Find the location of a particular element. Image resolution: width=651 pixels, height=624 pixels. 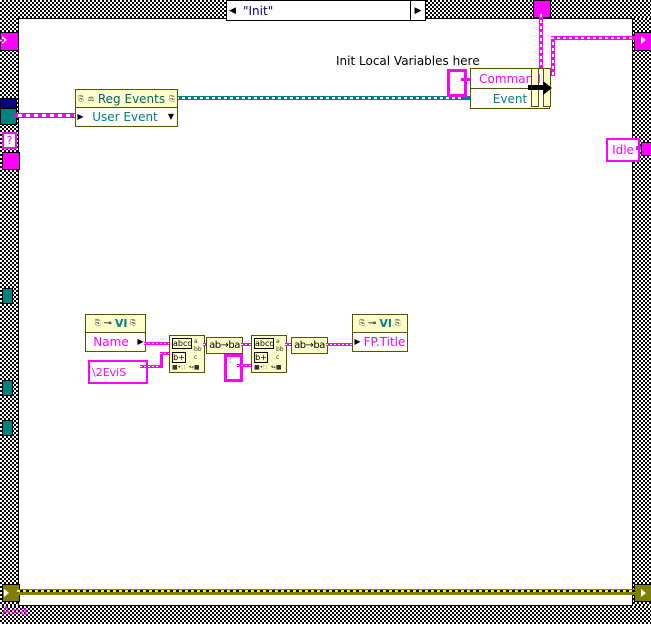

wire-pink-vert-a-dash is located at coordinates (541, 45).